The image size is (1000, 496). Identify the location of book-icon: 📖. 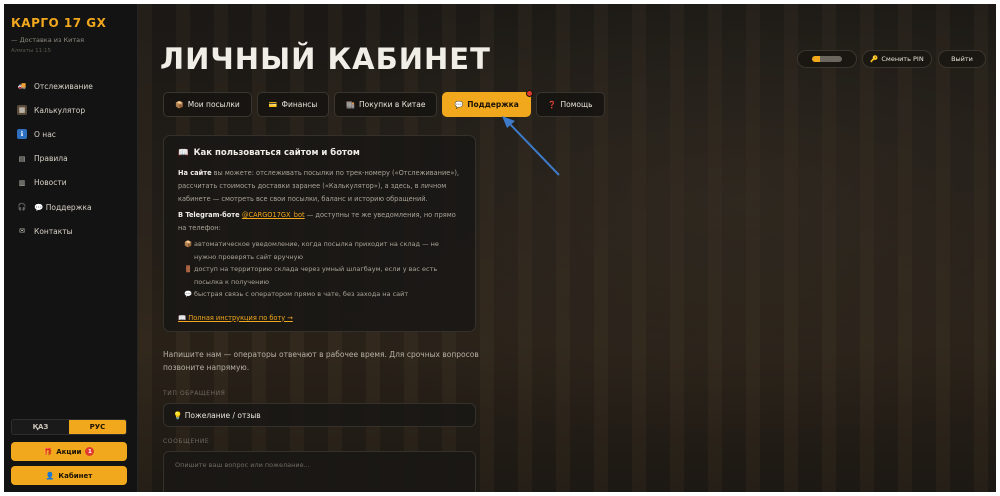
(183, 153).